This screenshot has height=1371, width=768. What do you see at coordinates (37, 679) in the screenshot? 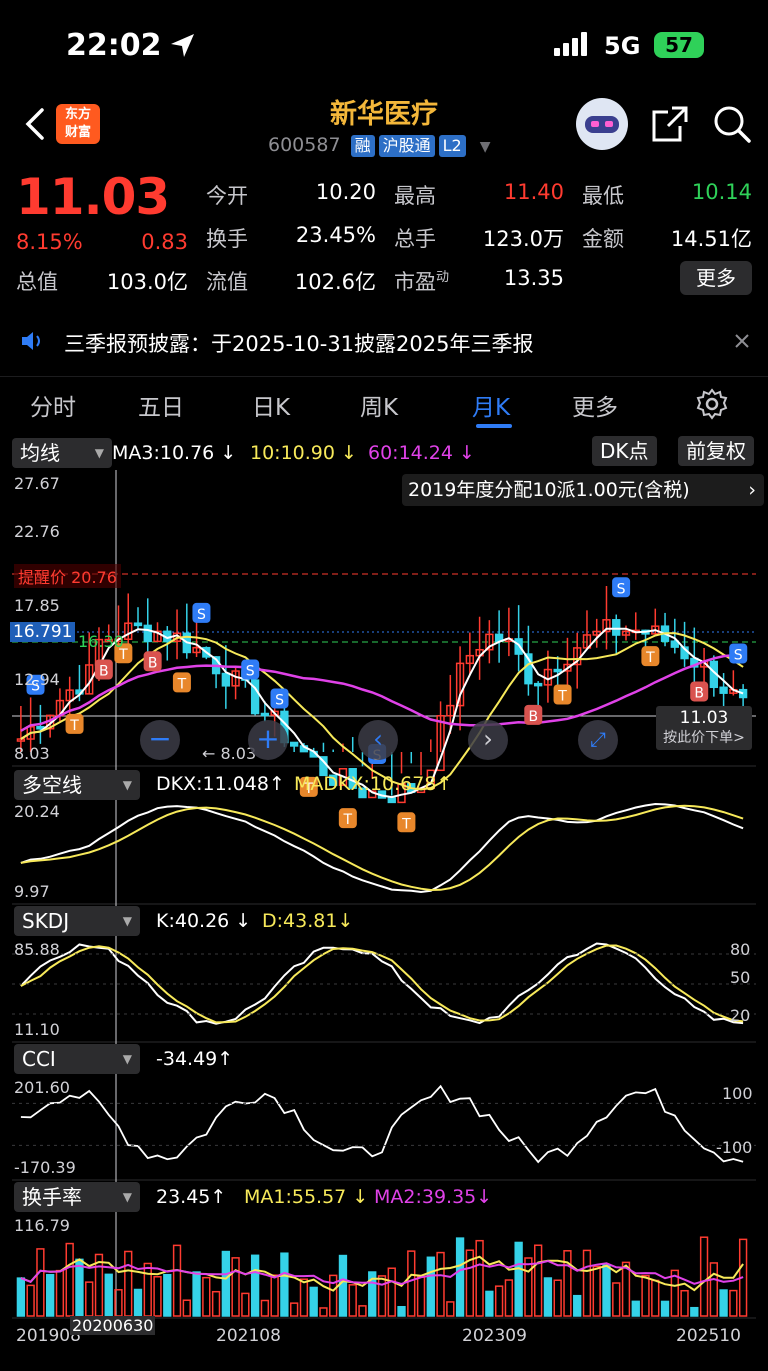
I see `y-tick-4: 12.94` at bounding box center [37, 679].